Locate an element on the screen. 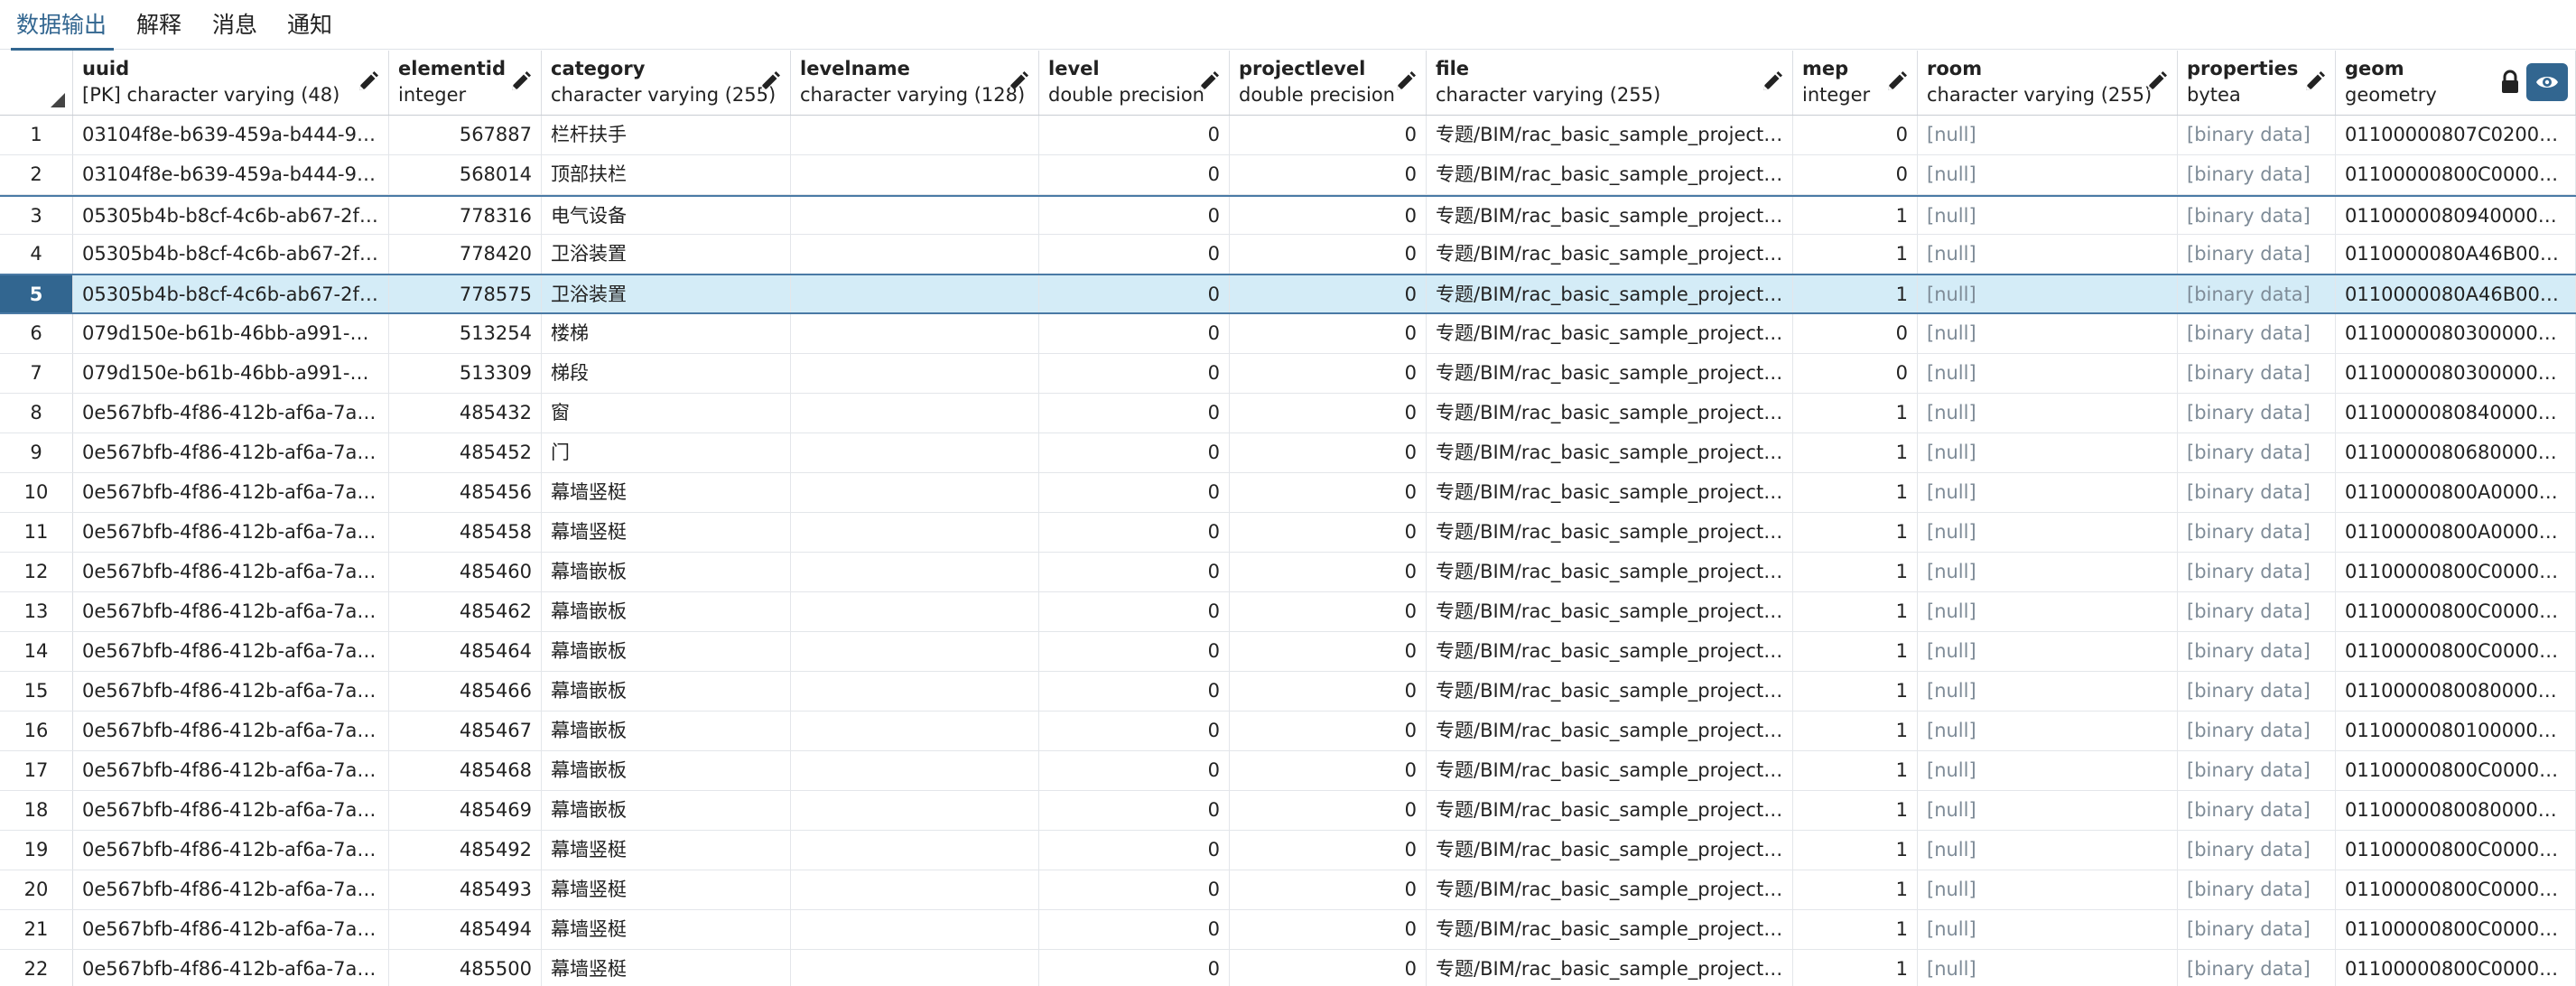  row-number: 15 is located at coordinates (36, 691).